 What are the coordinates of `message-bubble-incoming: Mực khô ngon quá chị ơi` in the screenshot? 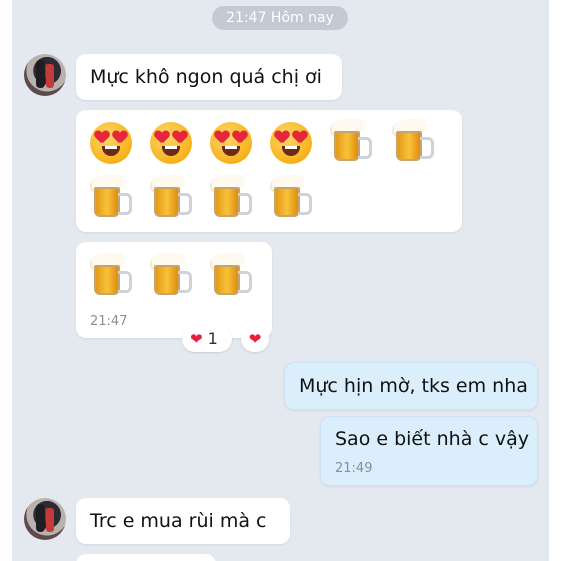 It's located at (209, 77).